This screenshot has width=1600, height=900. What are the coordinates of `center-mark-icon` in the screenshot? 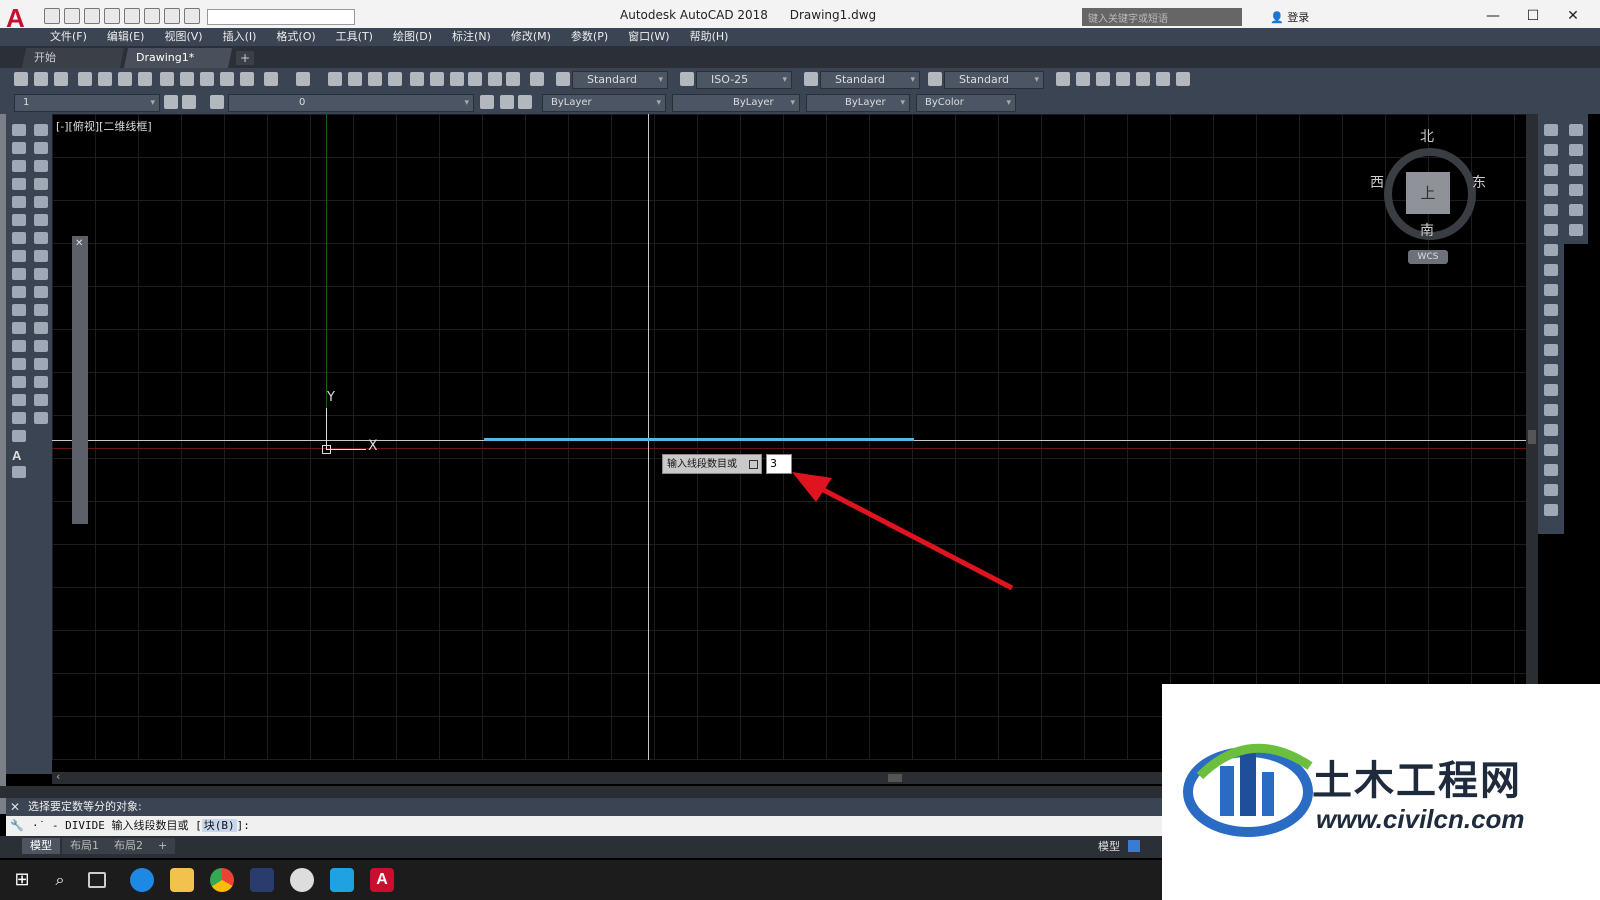 It's located at (1551, 410).